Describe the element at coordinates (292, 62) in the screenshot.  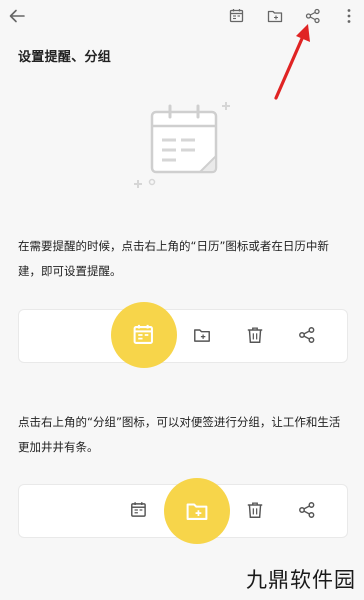
I see `annotation-arrow` at that location.